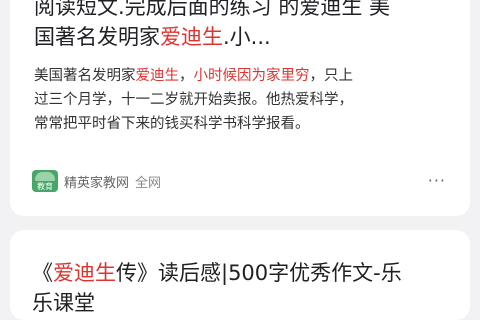 Image resolution: width=480 pixels, height=320 pixels. Describe the element at coordinates (148, 183) in the screenshot. I see `source-scope: 全网` at that location.